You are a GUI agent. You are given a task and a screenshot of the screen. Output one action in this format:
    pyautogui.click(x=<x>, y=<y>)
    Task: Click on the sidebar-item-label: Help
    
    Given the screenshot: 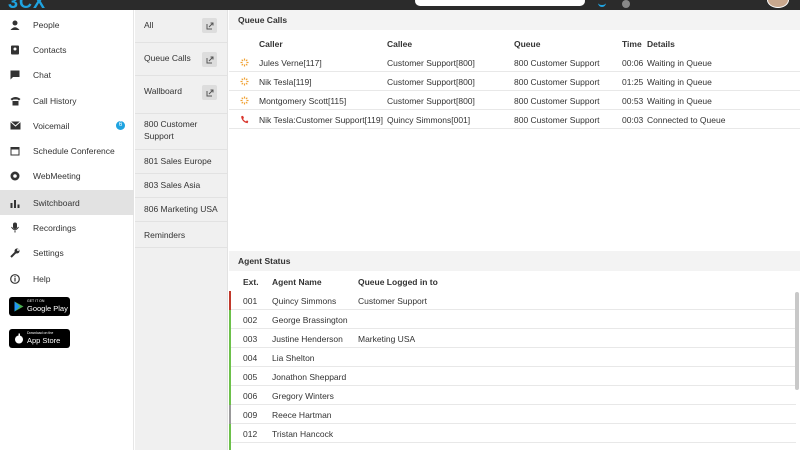 What is the action you would take?
    pyautogui.click(x=42, y=278)
    